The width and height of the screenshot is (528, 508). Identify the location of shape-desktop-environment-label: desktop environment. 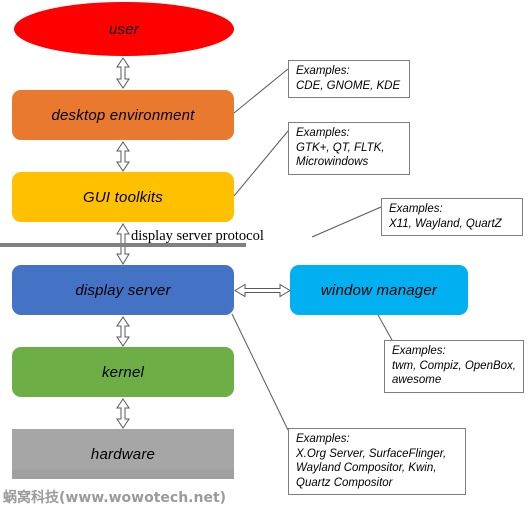
(123, 115).